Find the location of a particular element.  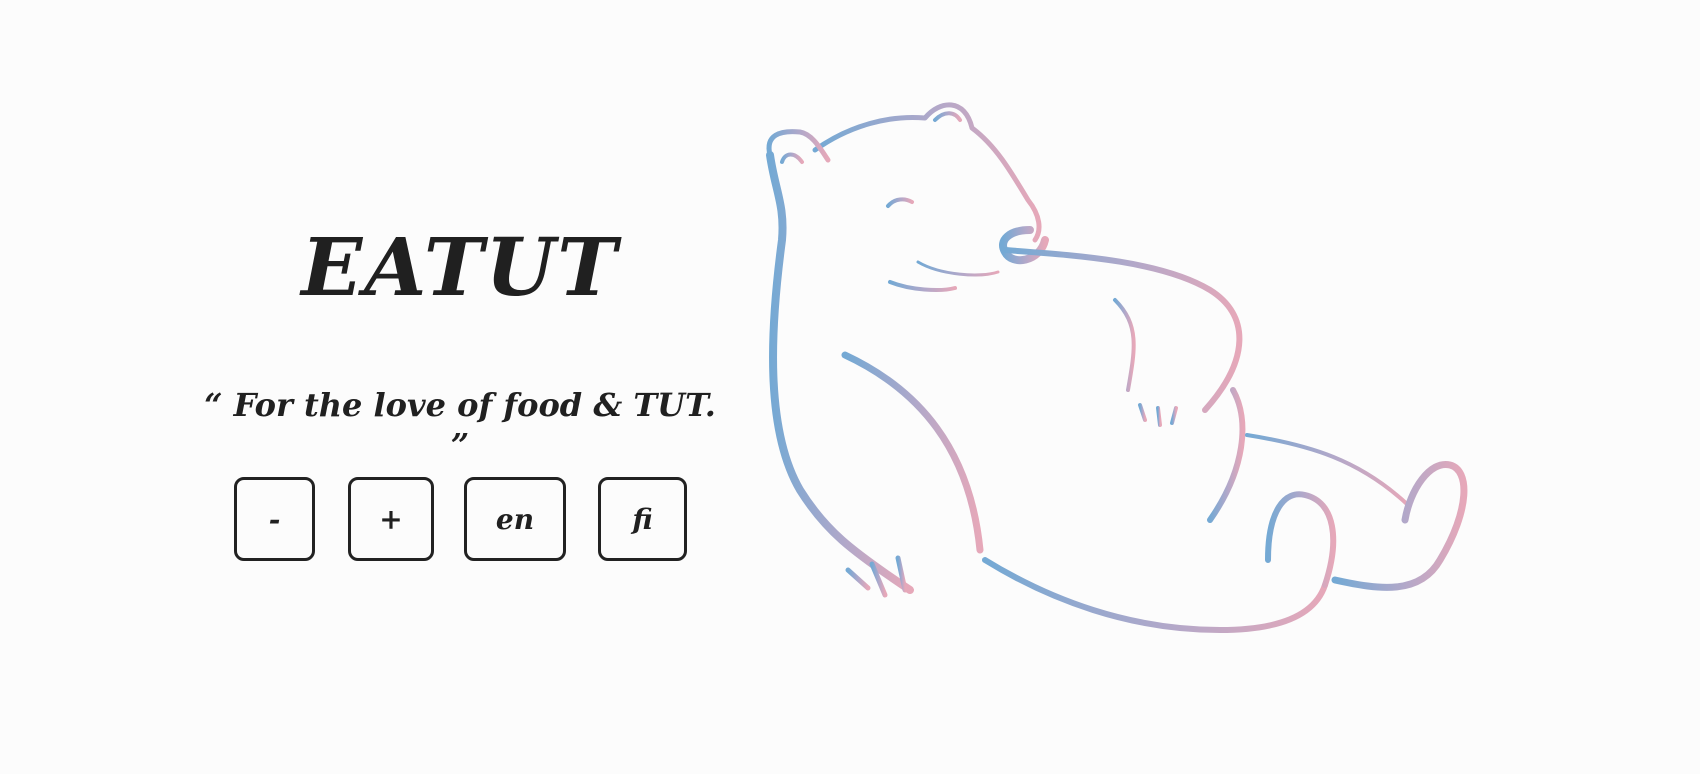

language-en-button: en is located at coordinates (515, 519).